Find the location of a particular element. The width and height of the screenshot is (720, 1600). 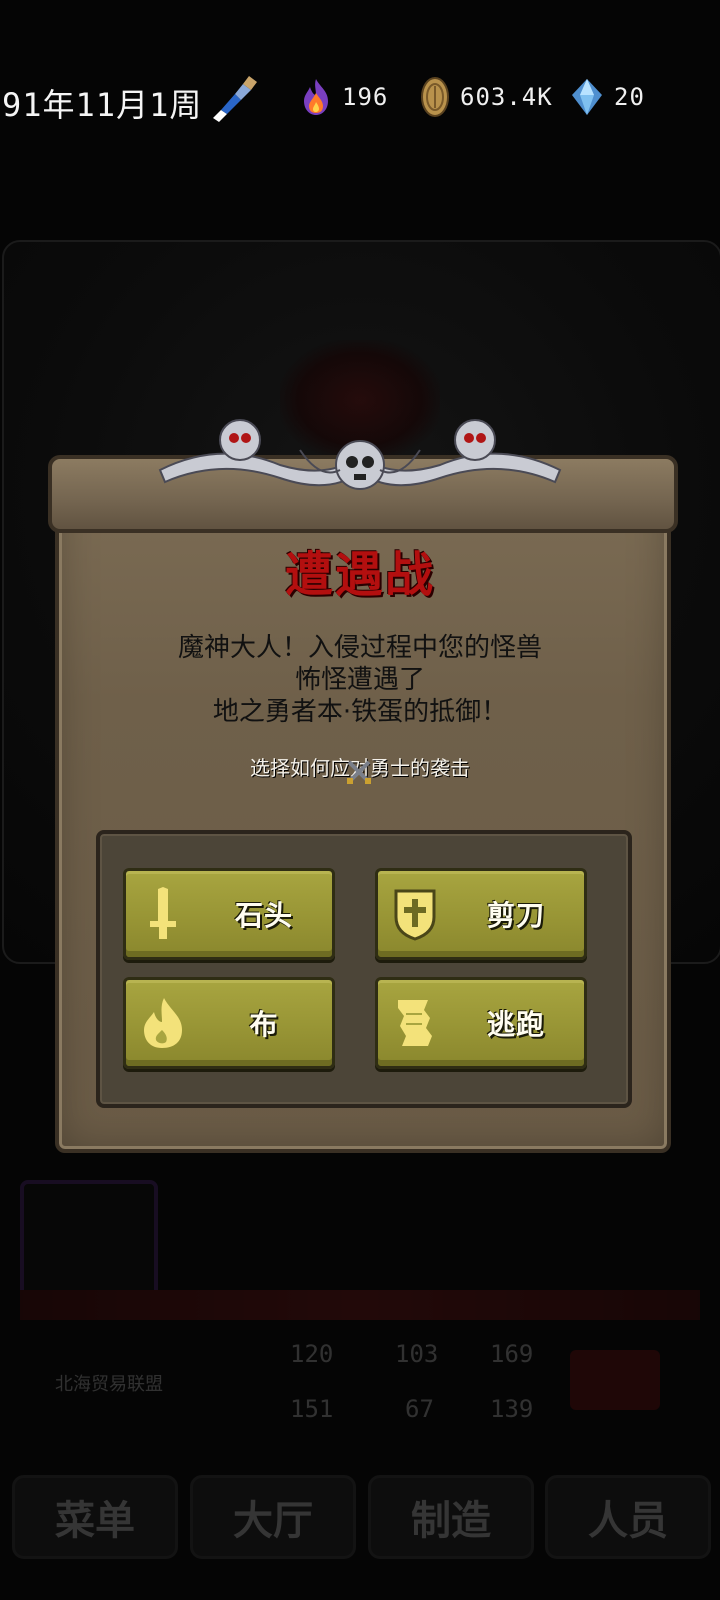

coin-resource: 603.4K is located at coordinates (486, 97).